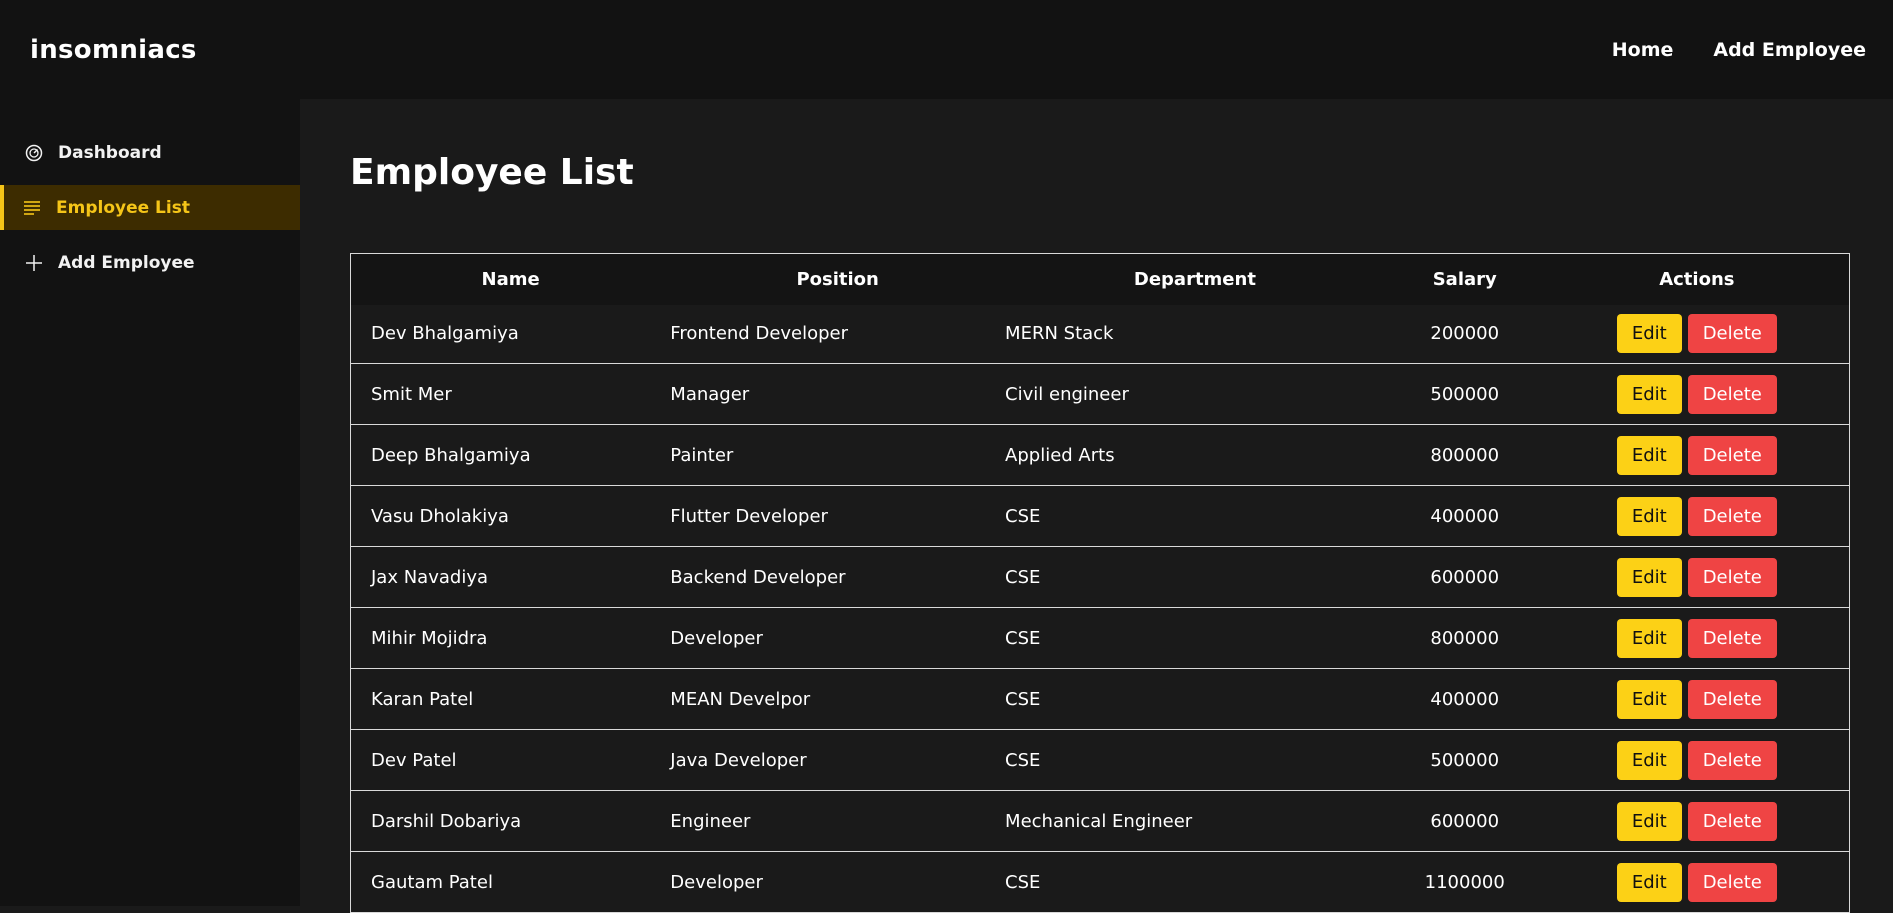 The width and height of the screenshot is (1893, 913). I want to click on sidebar-item-label: Add Employee, so click(126, 262).